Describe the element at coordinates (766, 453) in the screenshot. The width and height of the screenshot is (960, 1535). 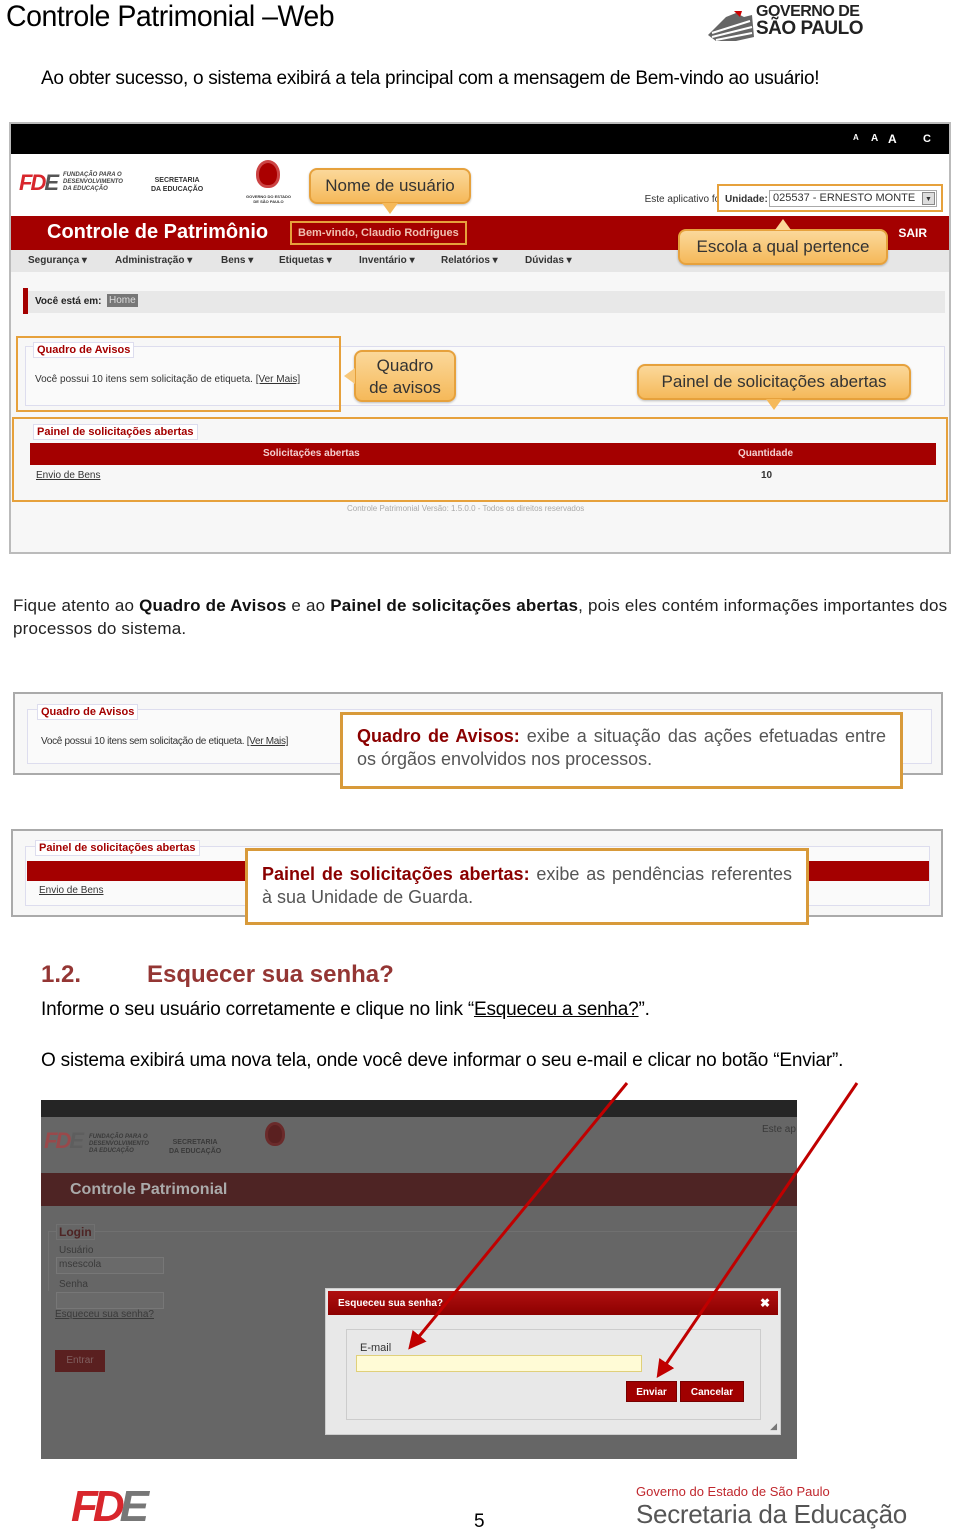
I see `column-header: Quantidade` at that location.